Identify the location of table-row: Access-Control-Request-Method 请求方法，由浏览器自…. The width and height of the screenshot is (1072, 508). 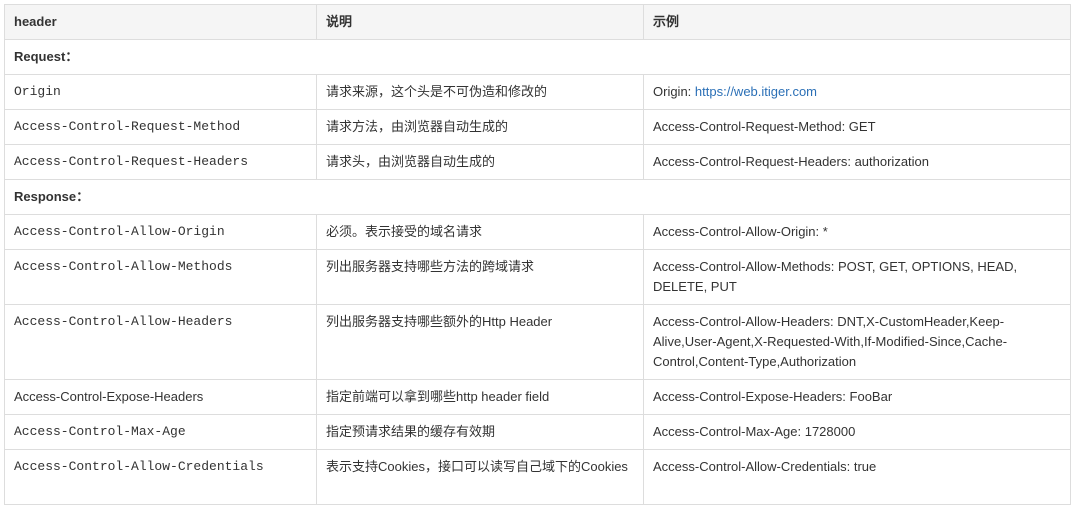
(537, 127).